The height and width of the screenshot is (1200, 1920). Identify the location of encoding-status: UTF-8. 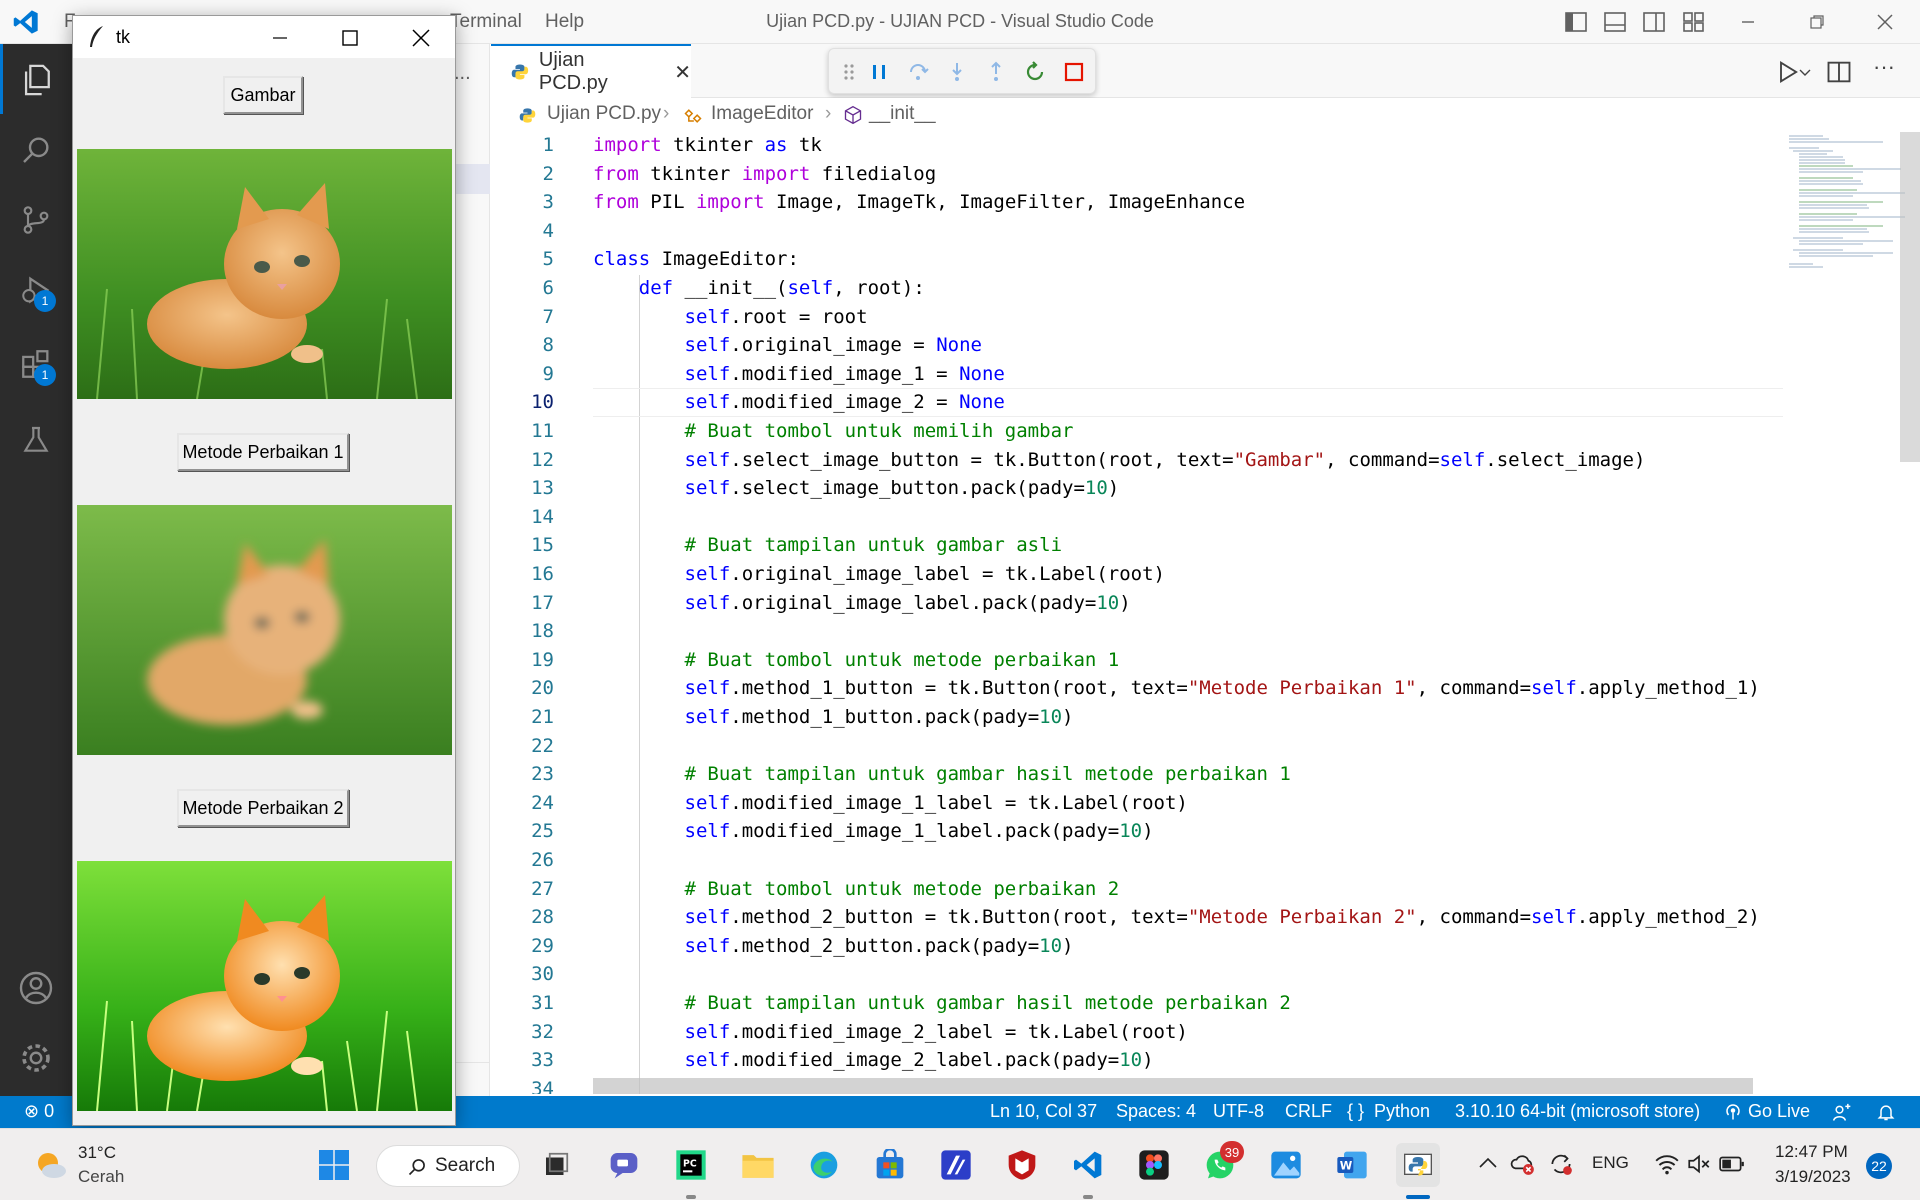
(1238, 1111).